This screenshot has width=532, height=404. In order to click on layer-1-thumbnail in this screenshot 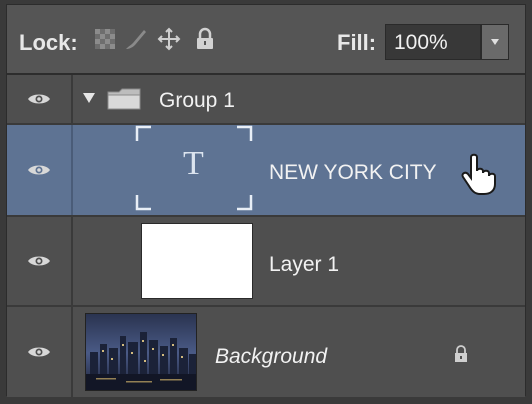, I will do `click(197, 261)`.